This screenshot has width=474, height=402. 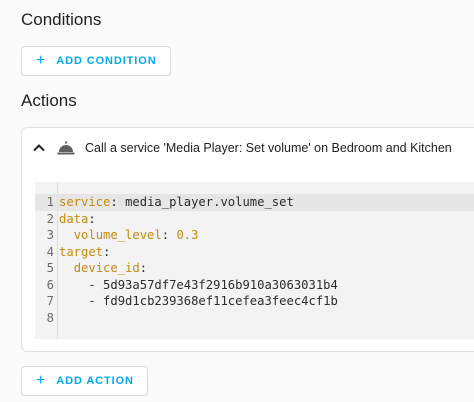 I want to click on code-text: volume_level: 0.3, so click(x=129, y=235).